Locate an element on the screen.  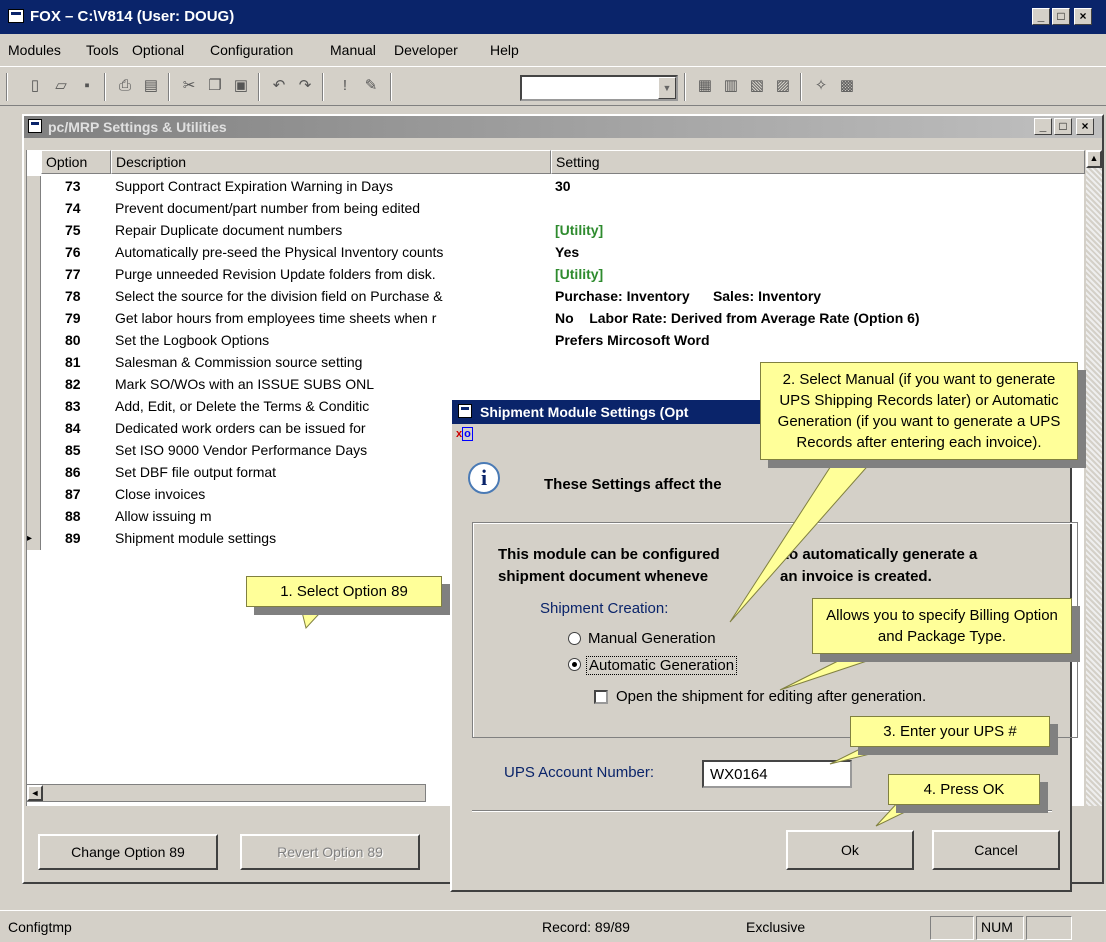
callout-step-4: 4. Press OK is located at coordinates (964, 789).